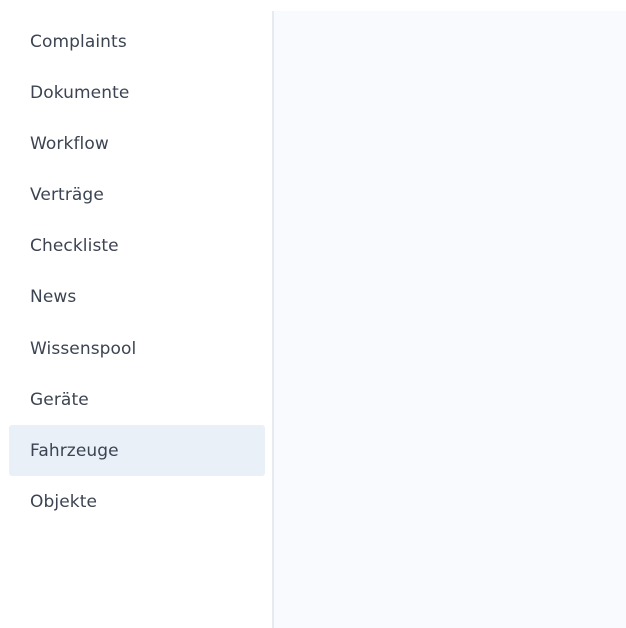  Describe the element at coordinates (69, 143) in the screenshot. I see `sidebar-item-label: Workflow` at that location.